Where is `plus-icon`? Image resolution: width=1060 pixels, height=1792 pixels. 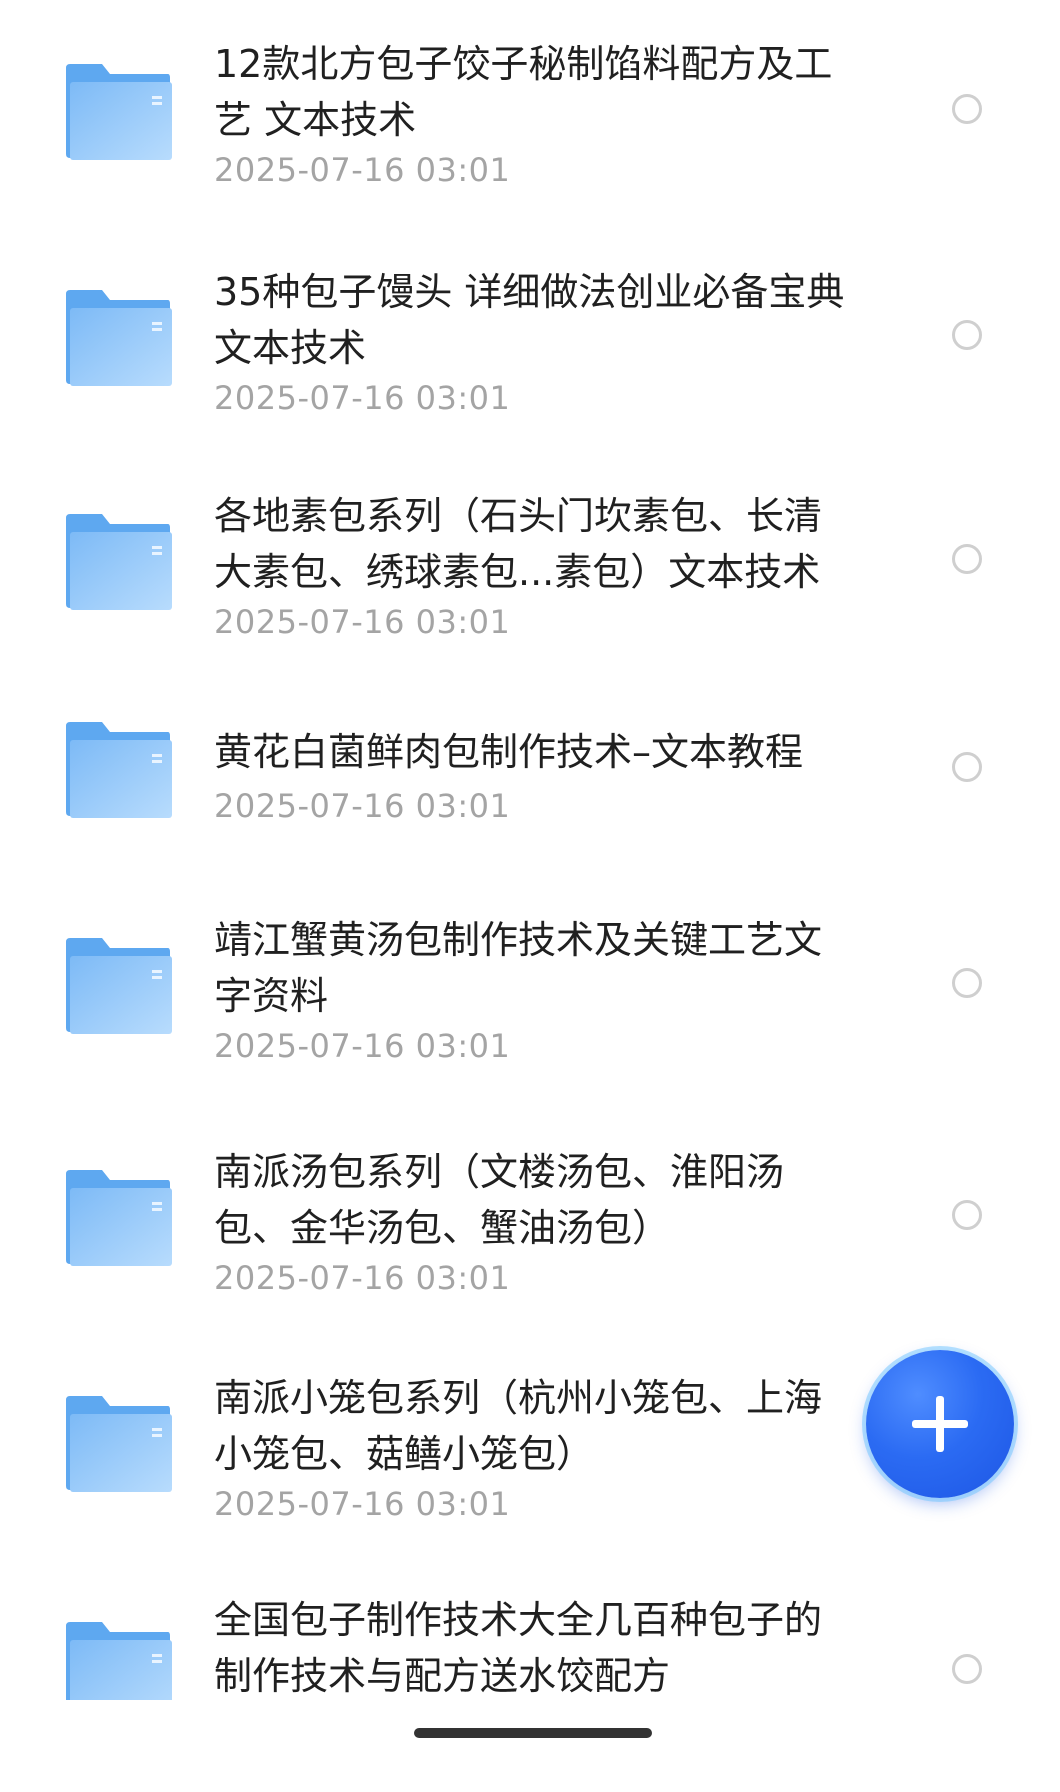 plus-icon is located at coordinates (940, 1424).